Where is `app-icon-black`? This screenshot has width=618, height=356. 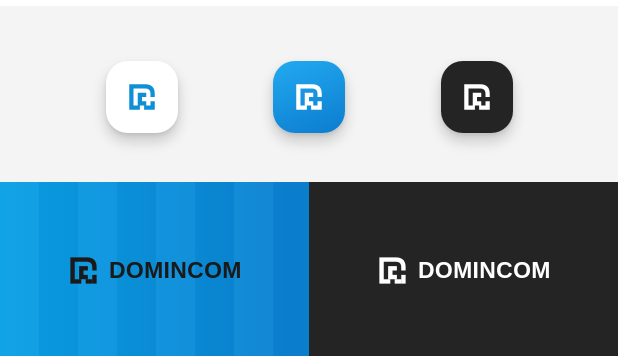
app-icon-black is located at coordinates (477, 97).